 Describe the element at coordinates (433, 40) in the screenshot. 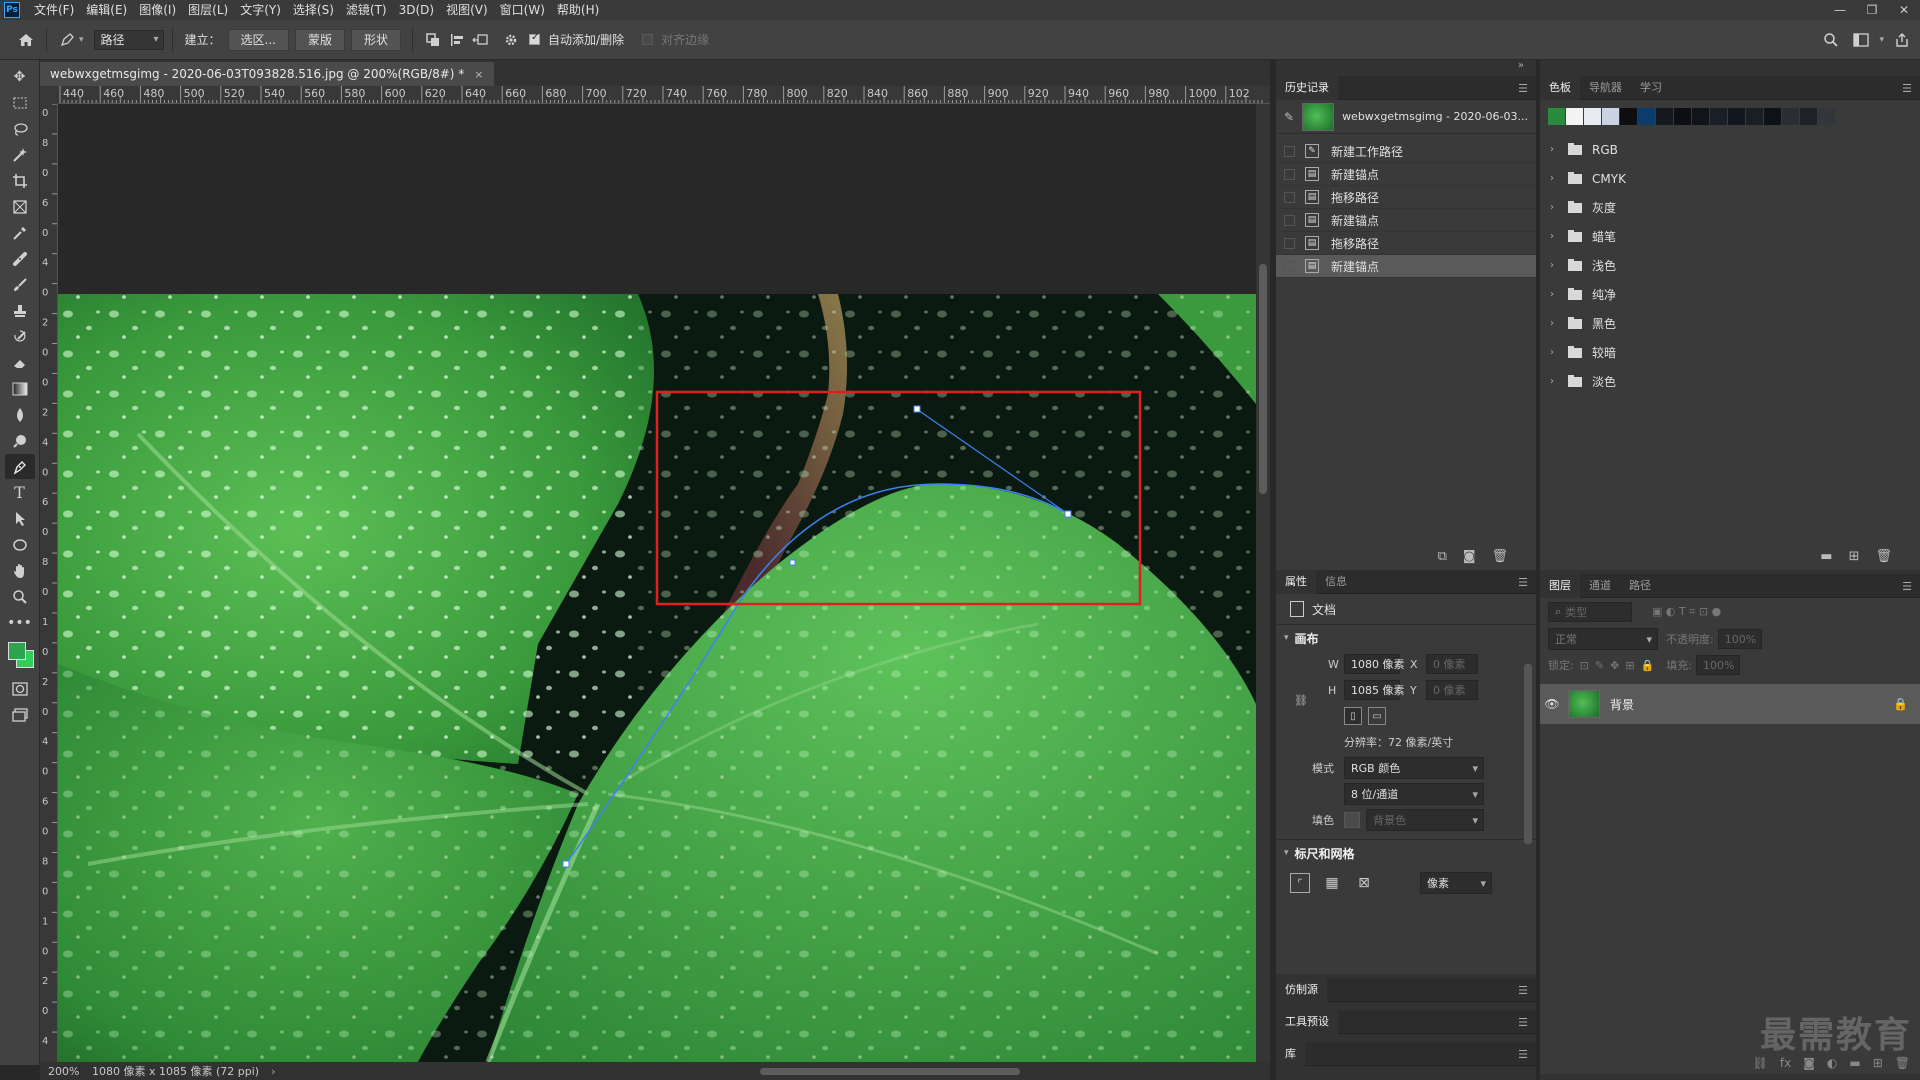

I see `path-operations-icon` at that location.